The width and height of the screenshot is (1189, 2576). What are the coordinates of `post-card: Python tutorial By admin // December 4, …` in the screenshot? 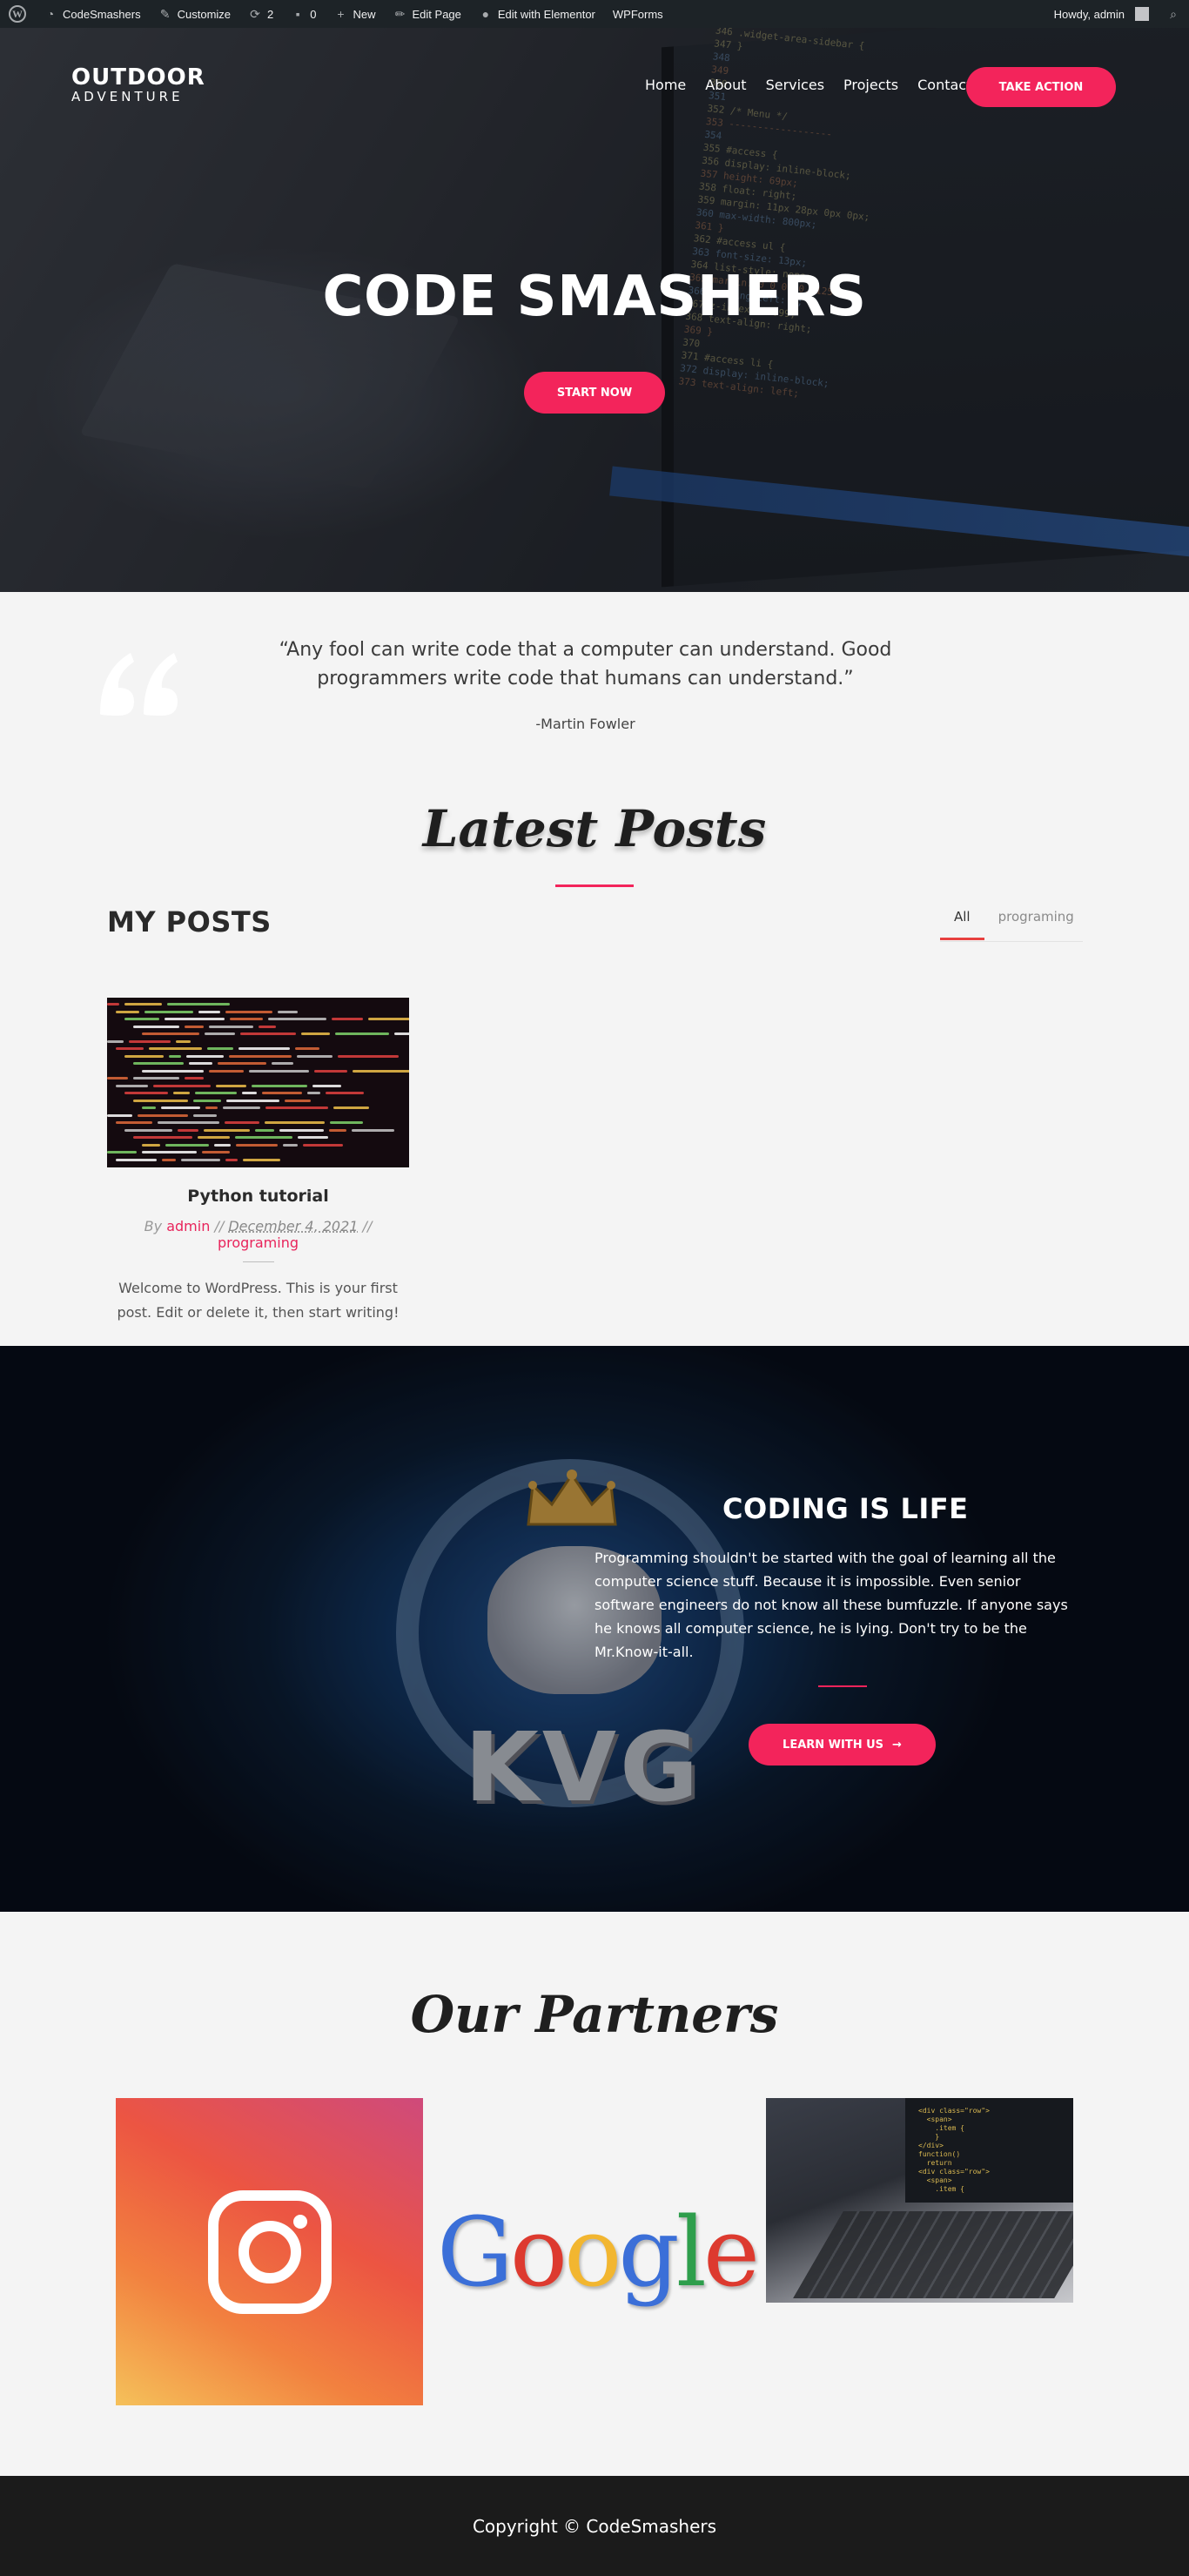 It's located at (258, 1161).